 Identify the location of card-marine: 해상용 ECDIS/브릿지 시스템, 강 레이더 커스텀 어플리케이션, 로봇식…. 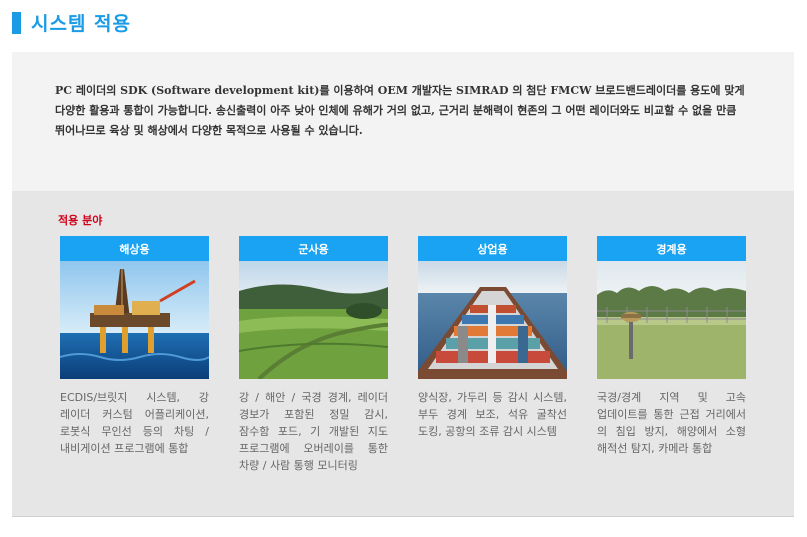
(134, 346).